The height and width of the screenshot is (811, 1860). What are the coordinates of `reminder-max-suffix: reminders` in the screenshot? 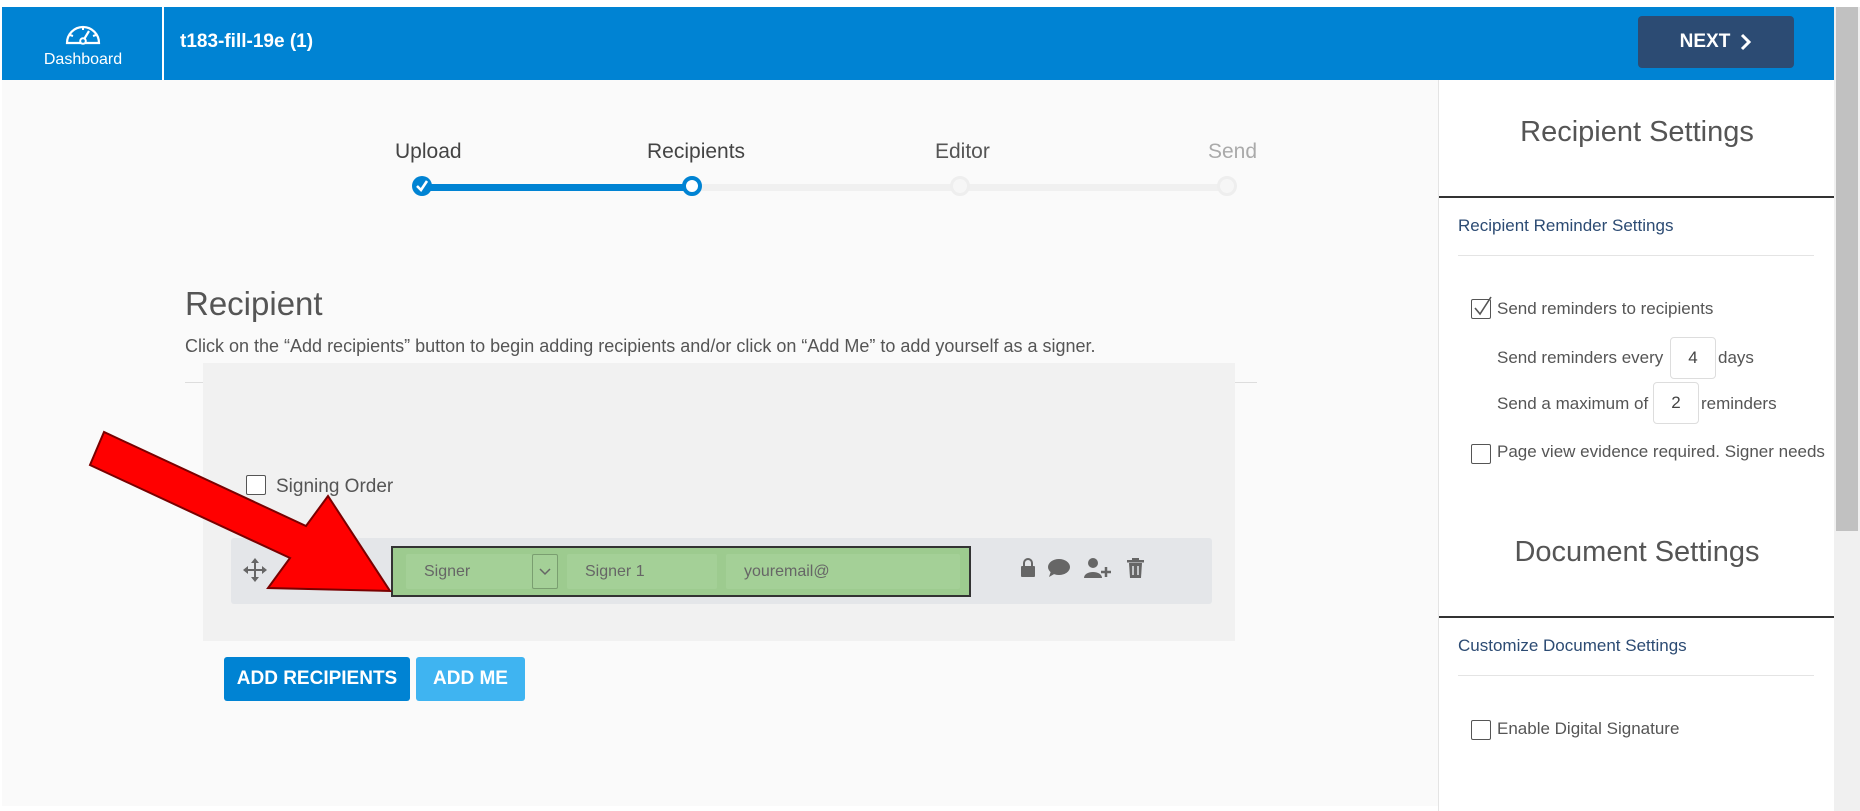 It's located at (1739, 403).